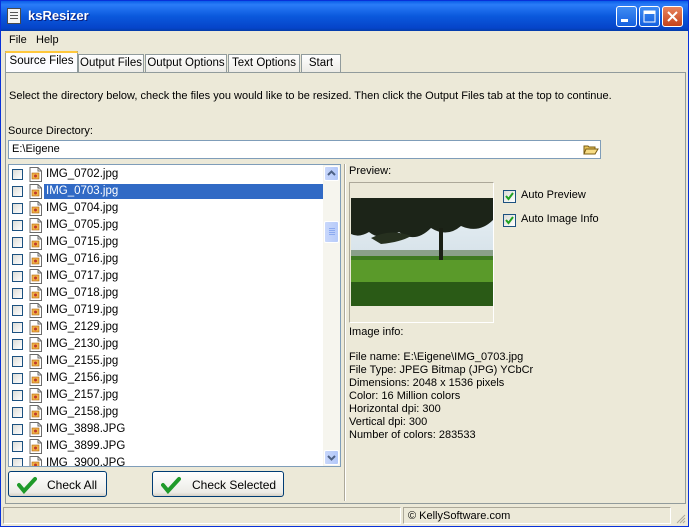 The width and height of the screenshot is (689, 527). I want to click on scroll-up-button, so click(331, 173).